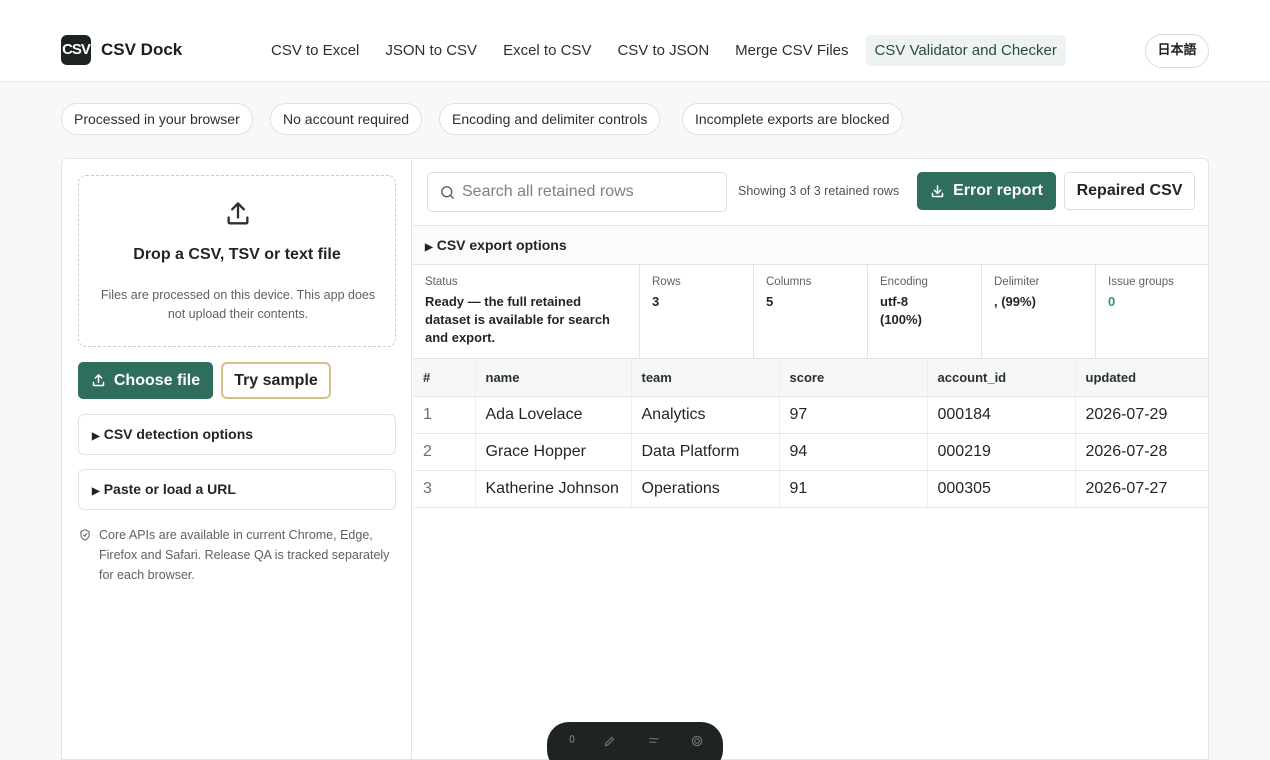 The image size is (1270, 760). What do you see at coordinates (853, 378) in the screenshot?
I see `column-header: score` at bounding box center [853, 378].